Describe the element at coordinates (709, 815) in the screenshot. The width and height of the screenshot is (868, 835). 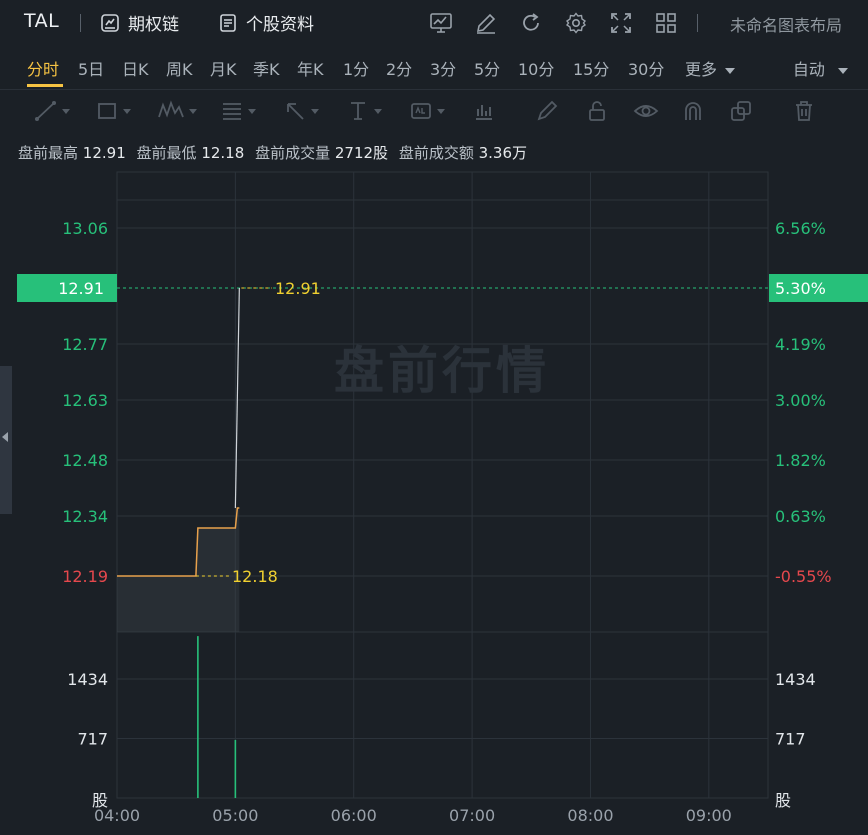
I see `time-tick-label: 09:00` at that location.